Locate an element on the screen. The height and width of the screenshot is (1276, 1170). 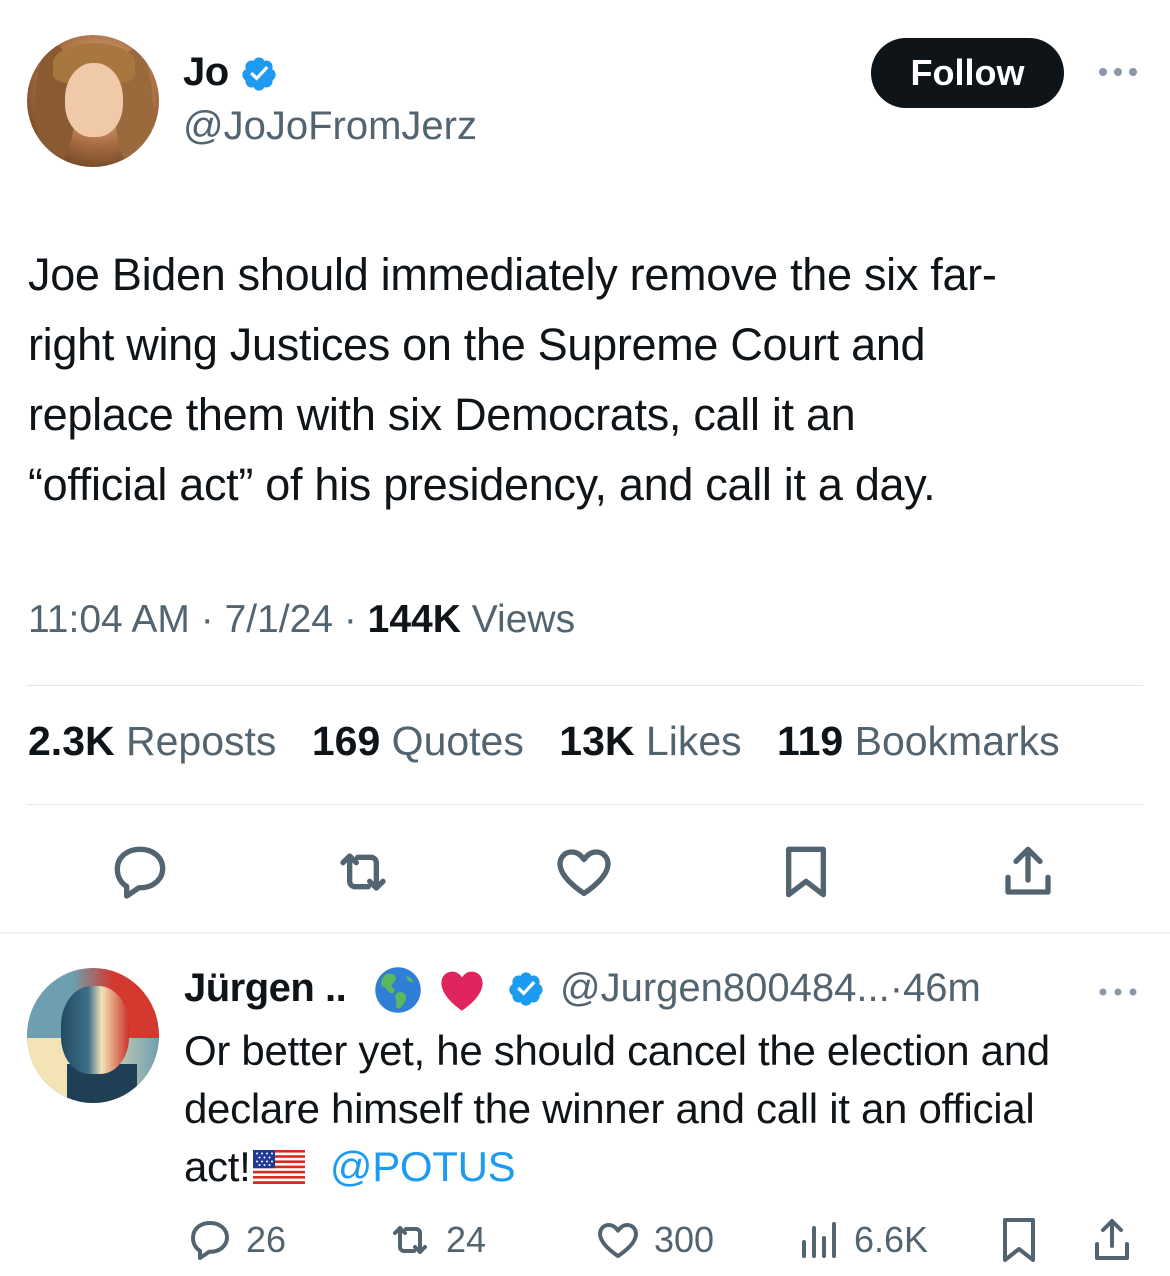
author-name: Jo is located at coordinates (206, 72).